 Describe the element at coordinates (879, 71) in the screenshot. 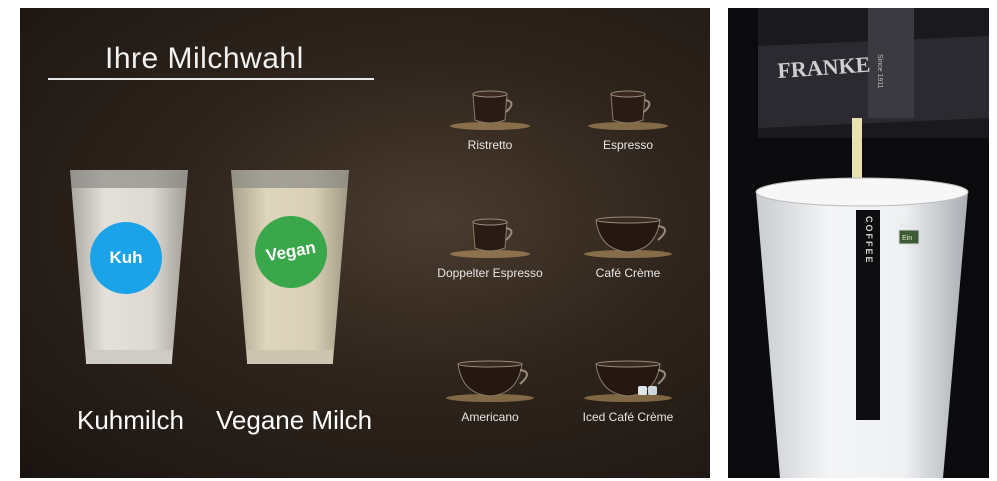

I see `brand-small-text: Since 1911` at that location.